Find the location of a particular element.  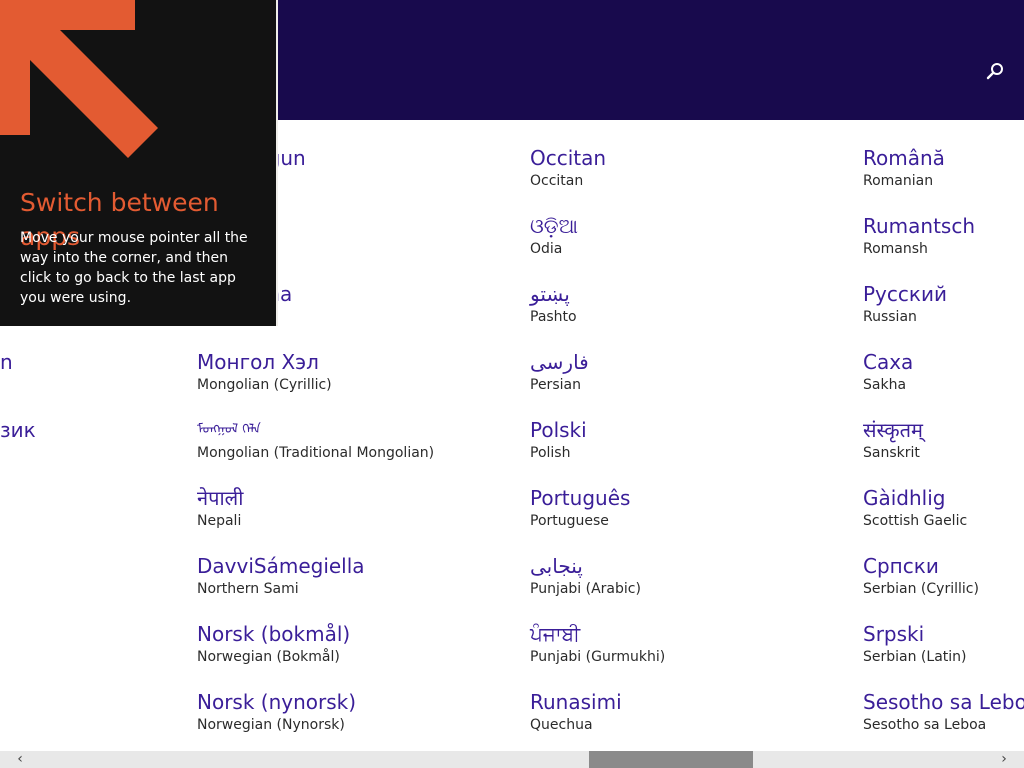

language-item: Srpski Serbian (Latin) is located at coordinates (915, 644).